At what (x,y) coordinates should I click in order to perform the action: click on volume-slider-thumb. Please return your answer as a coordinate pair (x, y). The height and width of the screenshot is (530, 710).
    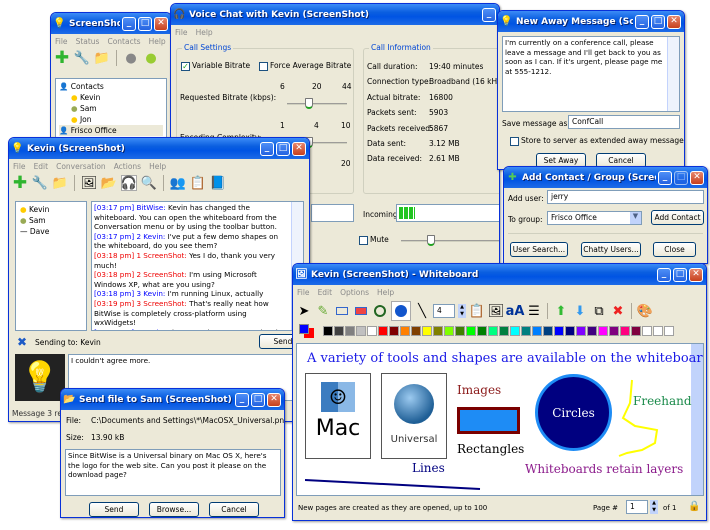
    Looking at the image, I should click on (431, 240).